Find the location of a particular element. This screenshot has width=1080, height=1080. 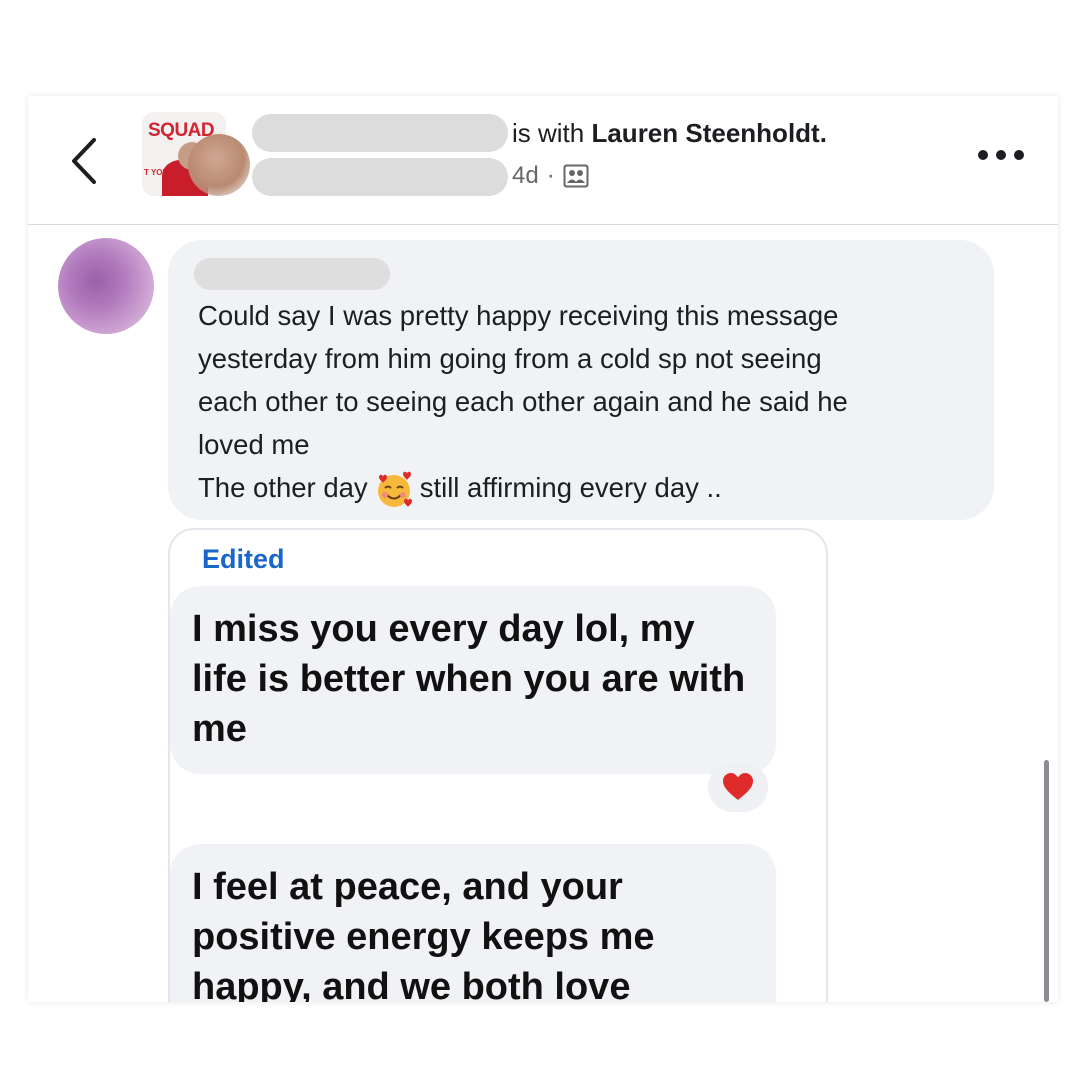

commenter-avatar is located at coordinates (106, 286).